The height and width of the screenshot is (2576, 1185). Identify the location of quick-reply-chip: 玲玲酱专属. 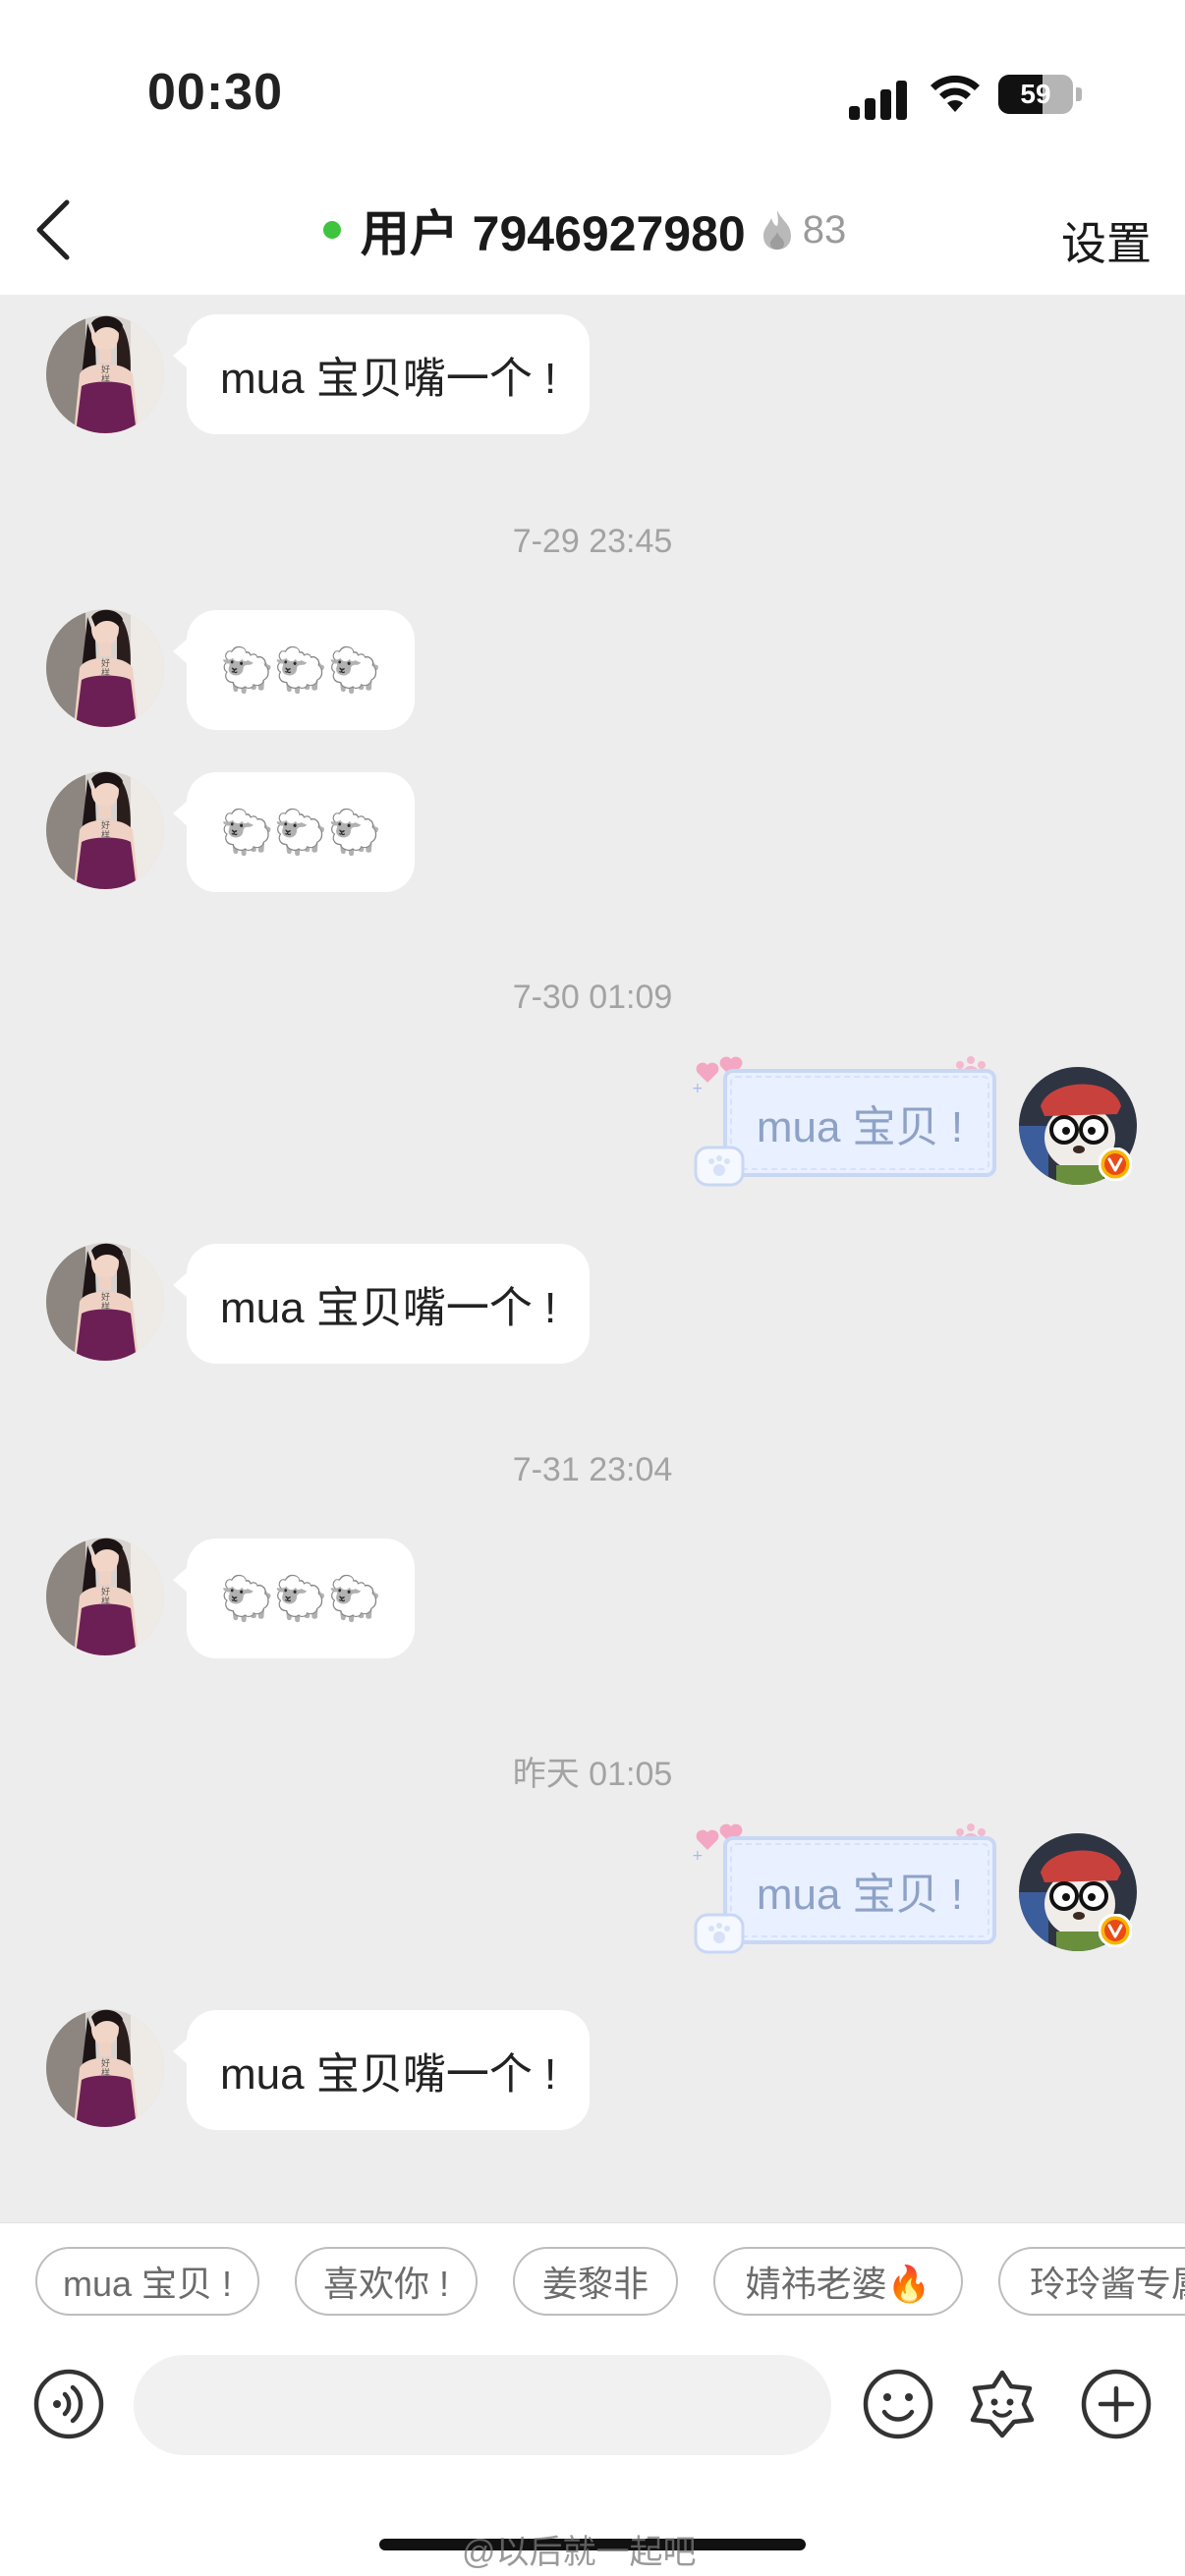
(1092, 2281).